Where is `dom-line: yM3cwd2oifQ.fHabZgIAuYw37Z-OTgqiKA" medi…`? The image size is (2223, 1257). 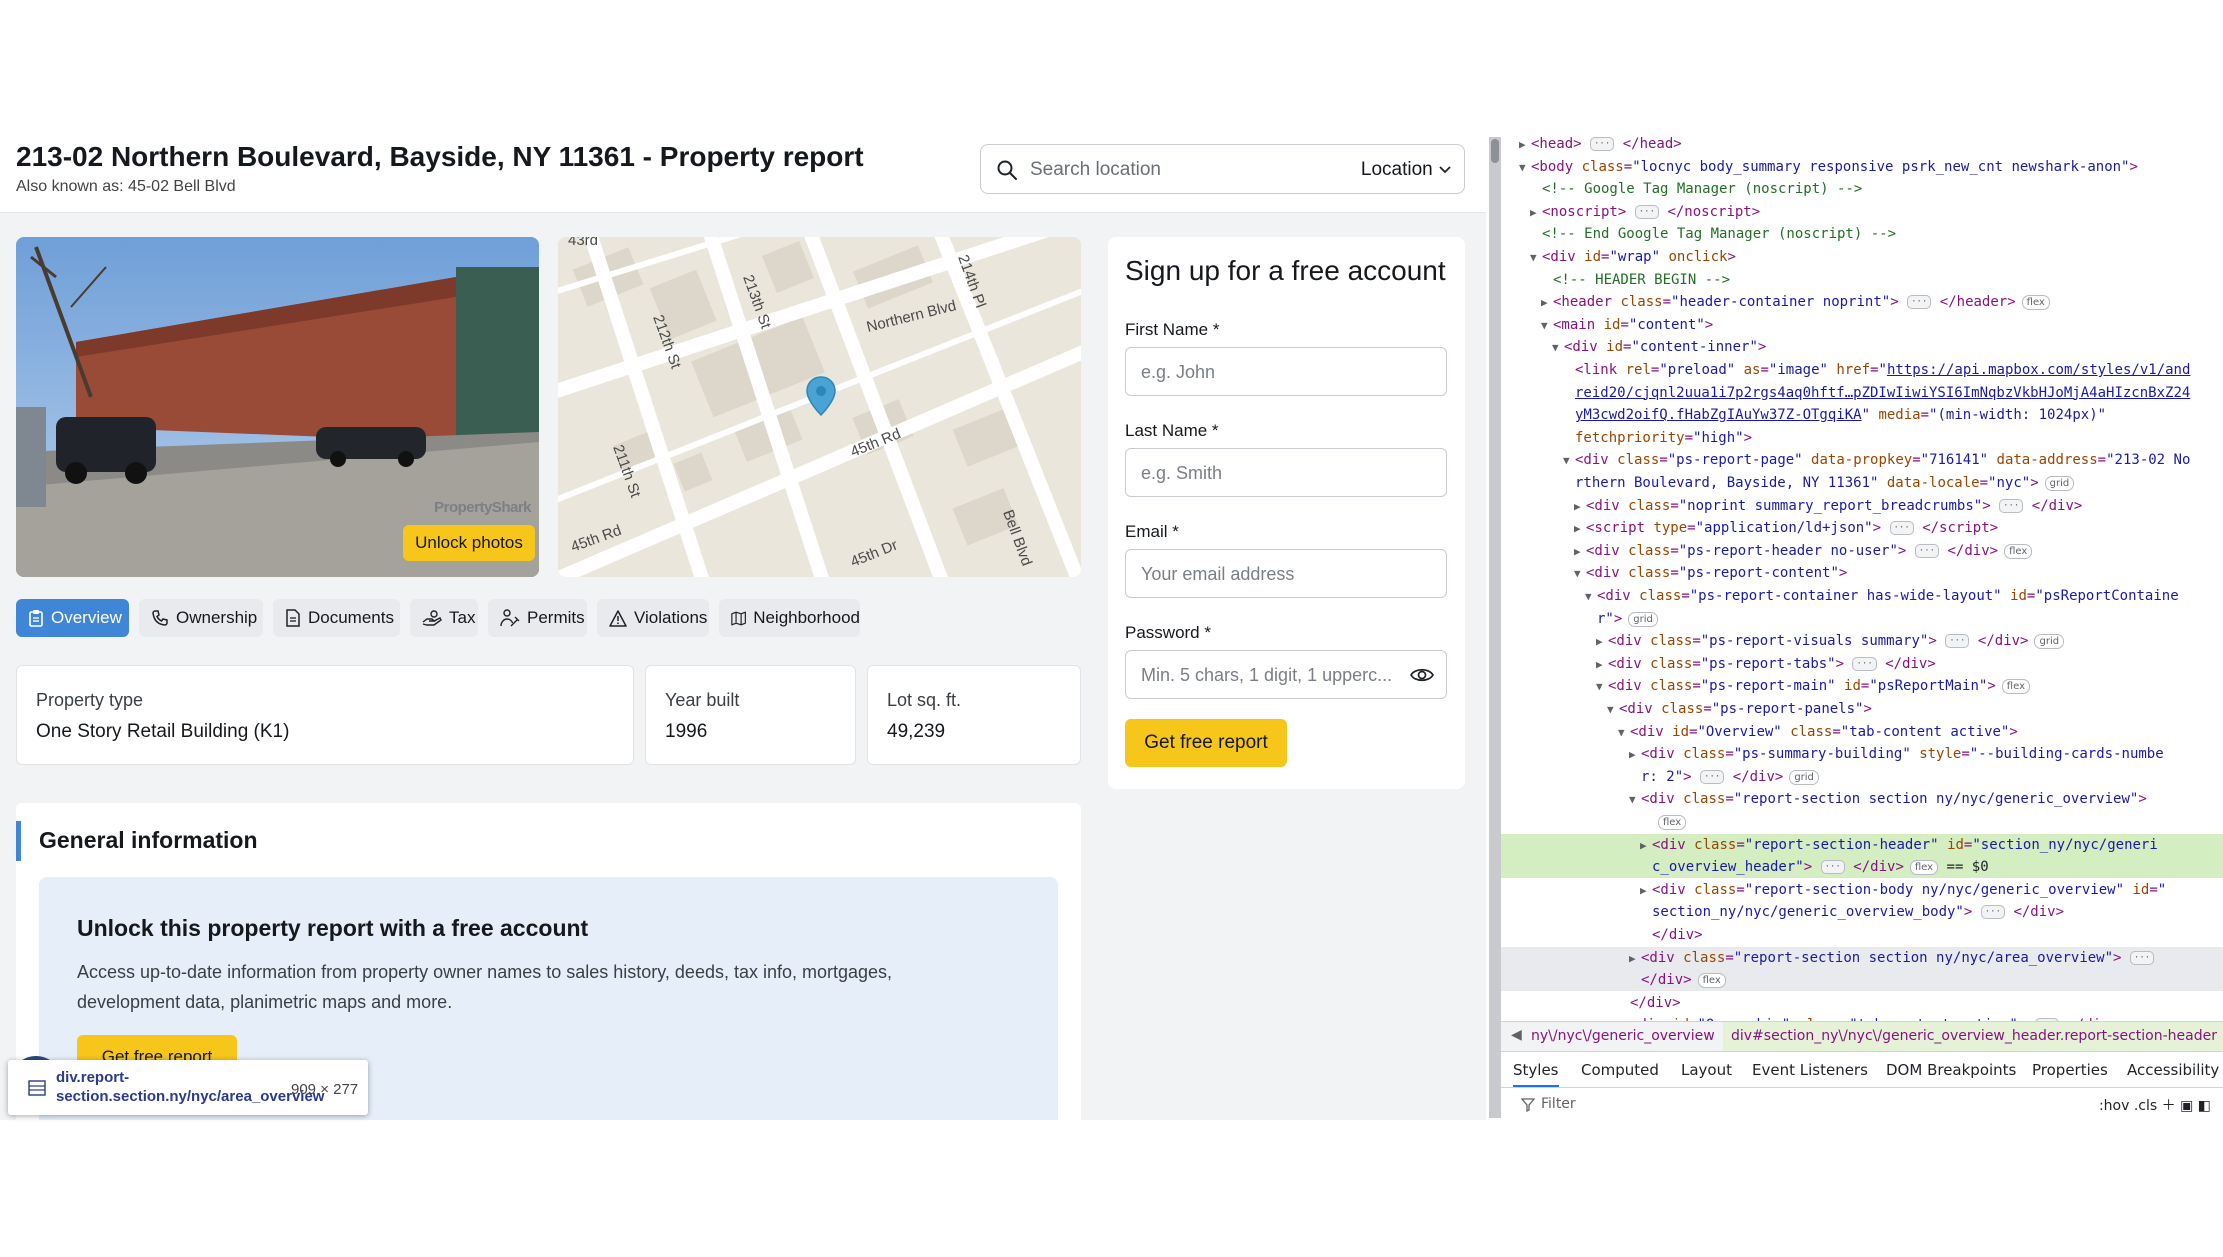 dom-line: yM3cwd2oifQ.fHabZgIAuYw37Z-OTgqiKA" medi… is located at coordinates (1862, 415).